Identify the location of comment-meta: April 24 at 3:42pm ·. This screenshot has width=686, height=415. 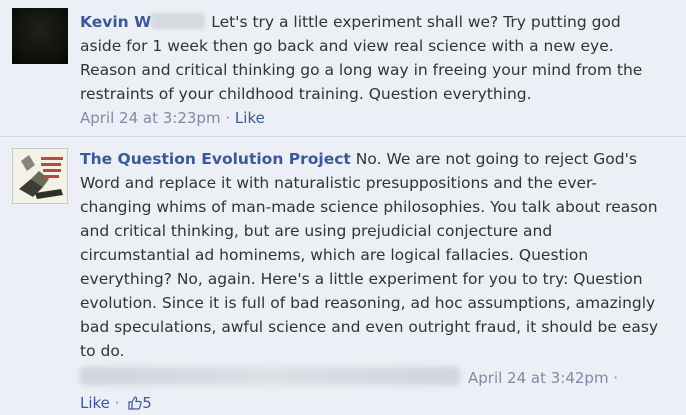
(543, 378).